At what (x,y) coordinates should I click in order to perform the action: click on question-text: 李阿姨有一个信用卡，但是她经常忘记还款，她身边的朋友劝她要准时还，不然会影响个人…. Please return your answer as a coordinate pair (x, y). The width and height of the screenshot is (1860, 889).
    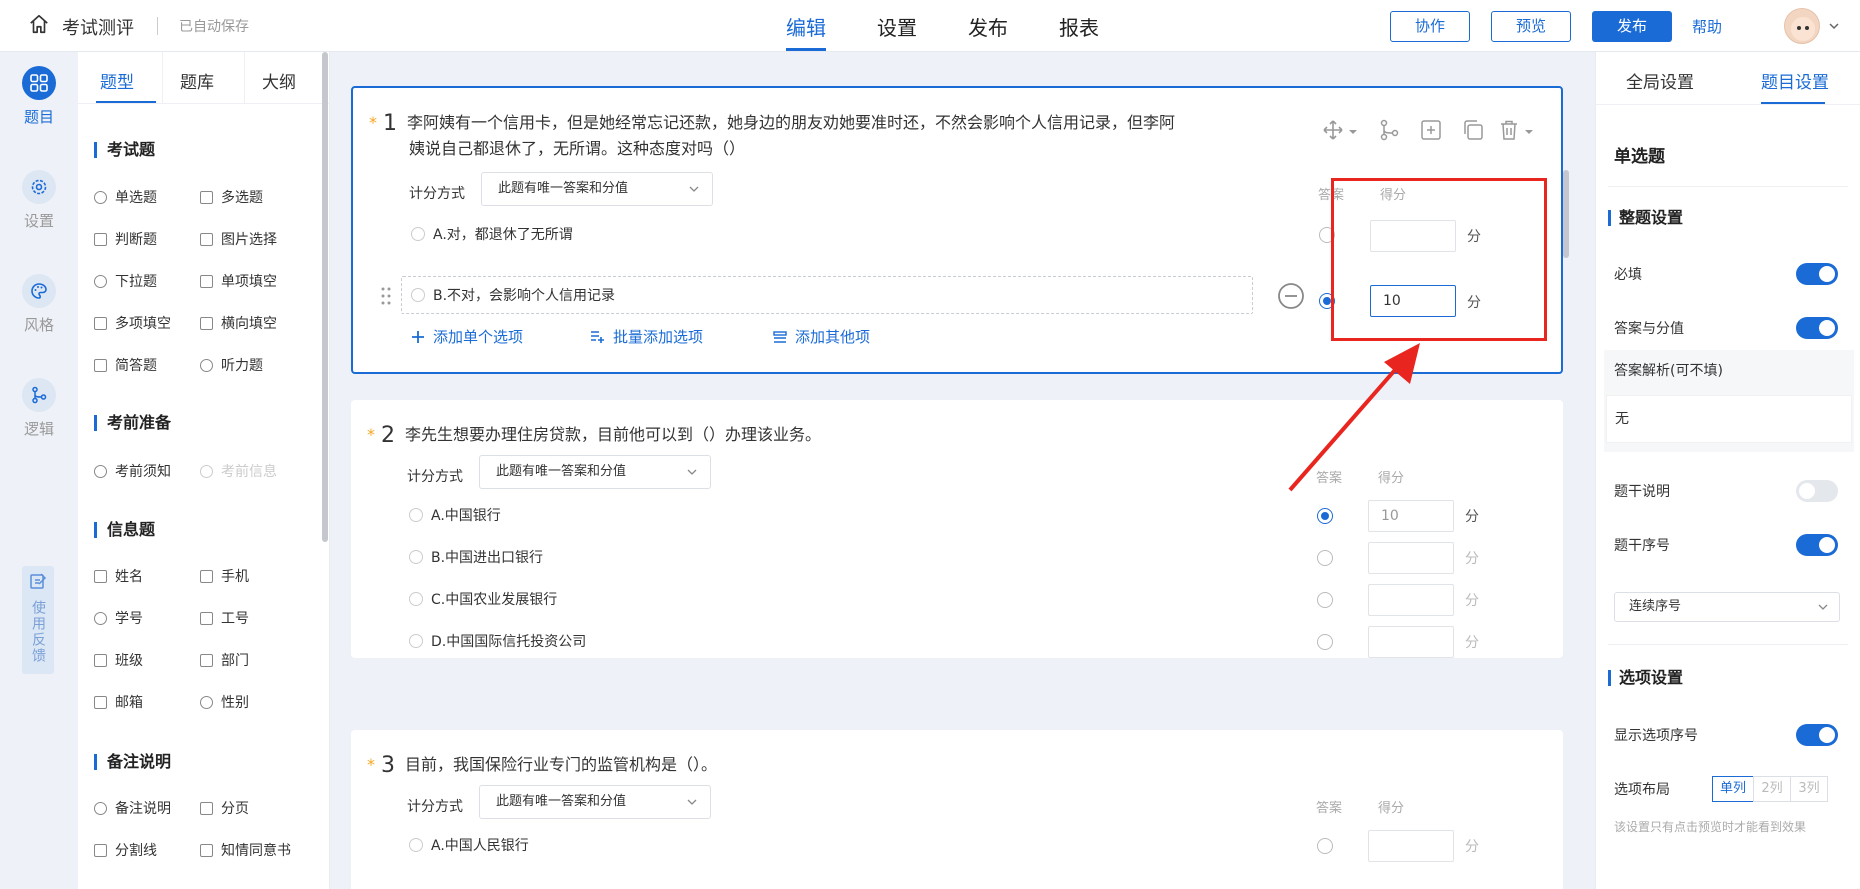
    Looking at the image, I should click on (791, 122).